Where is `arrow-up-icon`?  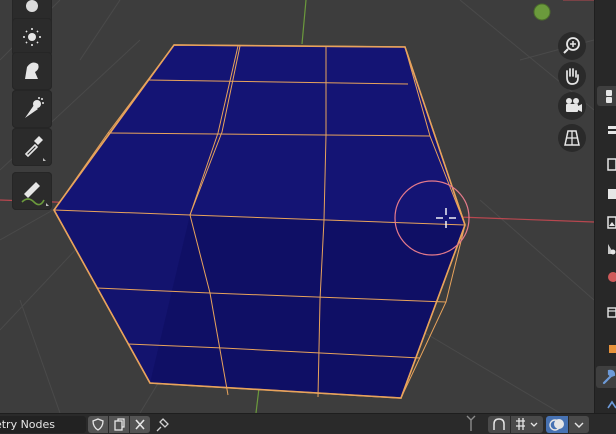 arrow-up-icon is located at coordinates (471, 423).